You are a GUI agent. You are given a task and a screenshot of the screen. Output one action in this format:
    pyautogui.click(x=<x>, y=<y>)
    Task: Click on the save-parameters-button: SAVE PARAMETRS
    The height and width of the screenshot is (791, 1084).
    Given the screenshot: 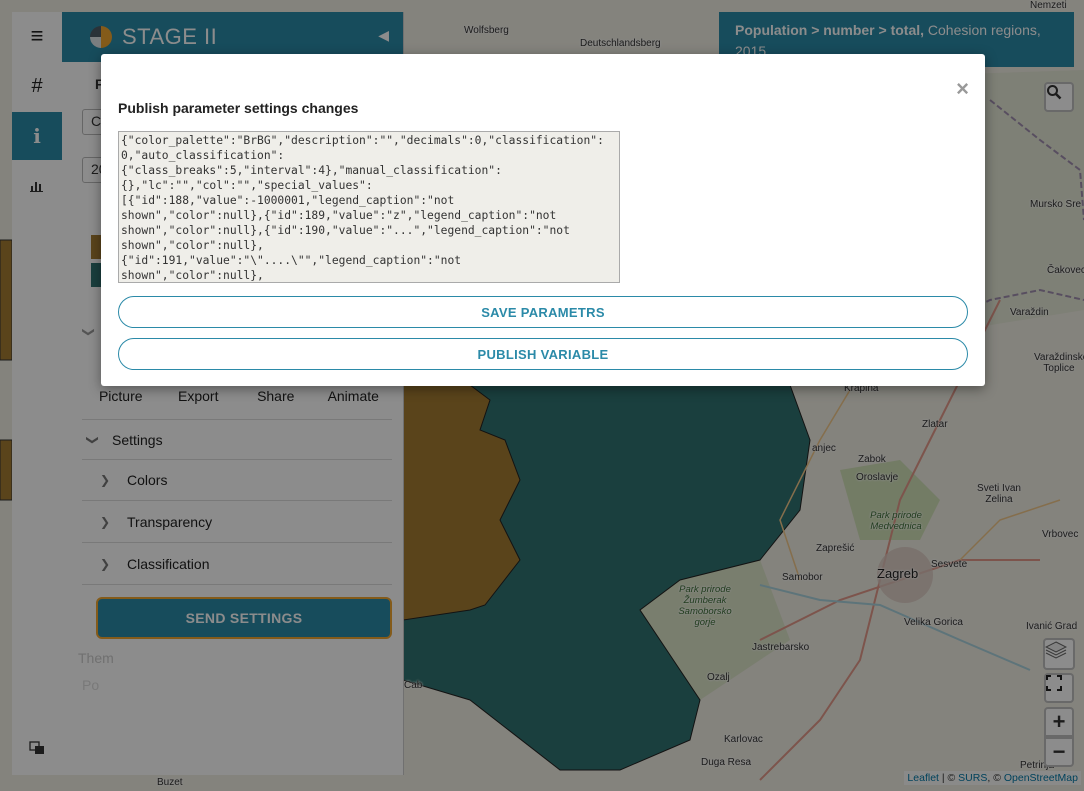 What is the action you would take?
    pyautogui.click(x=543, y=312)
    